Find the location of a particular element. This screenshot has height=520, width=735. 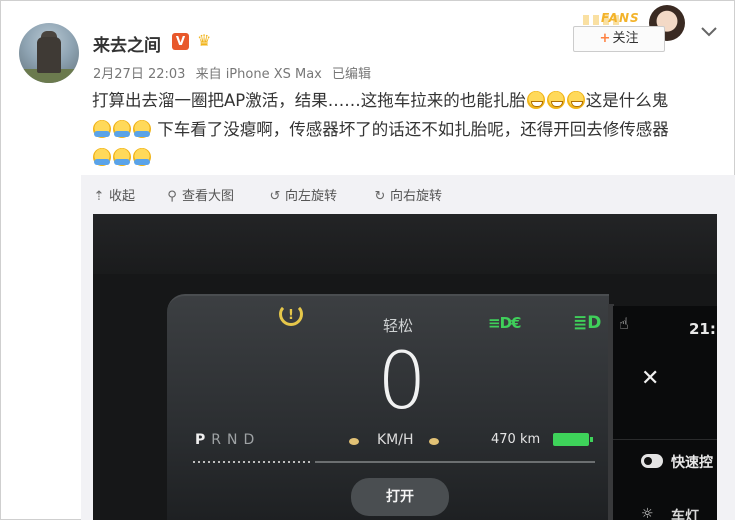

side-divider is located at coordinates (665, 439).